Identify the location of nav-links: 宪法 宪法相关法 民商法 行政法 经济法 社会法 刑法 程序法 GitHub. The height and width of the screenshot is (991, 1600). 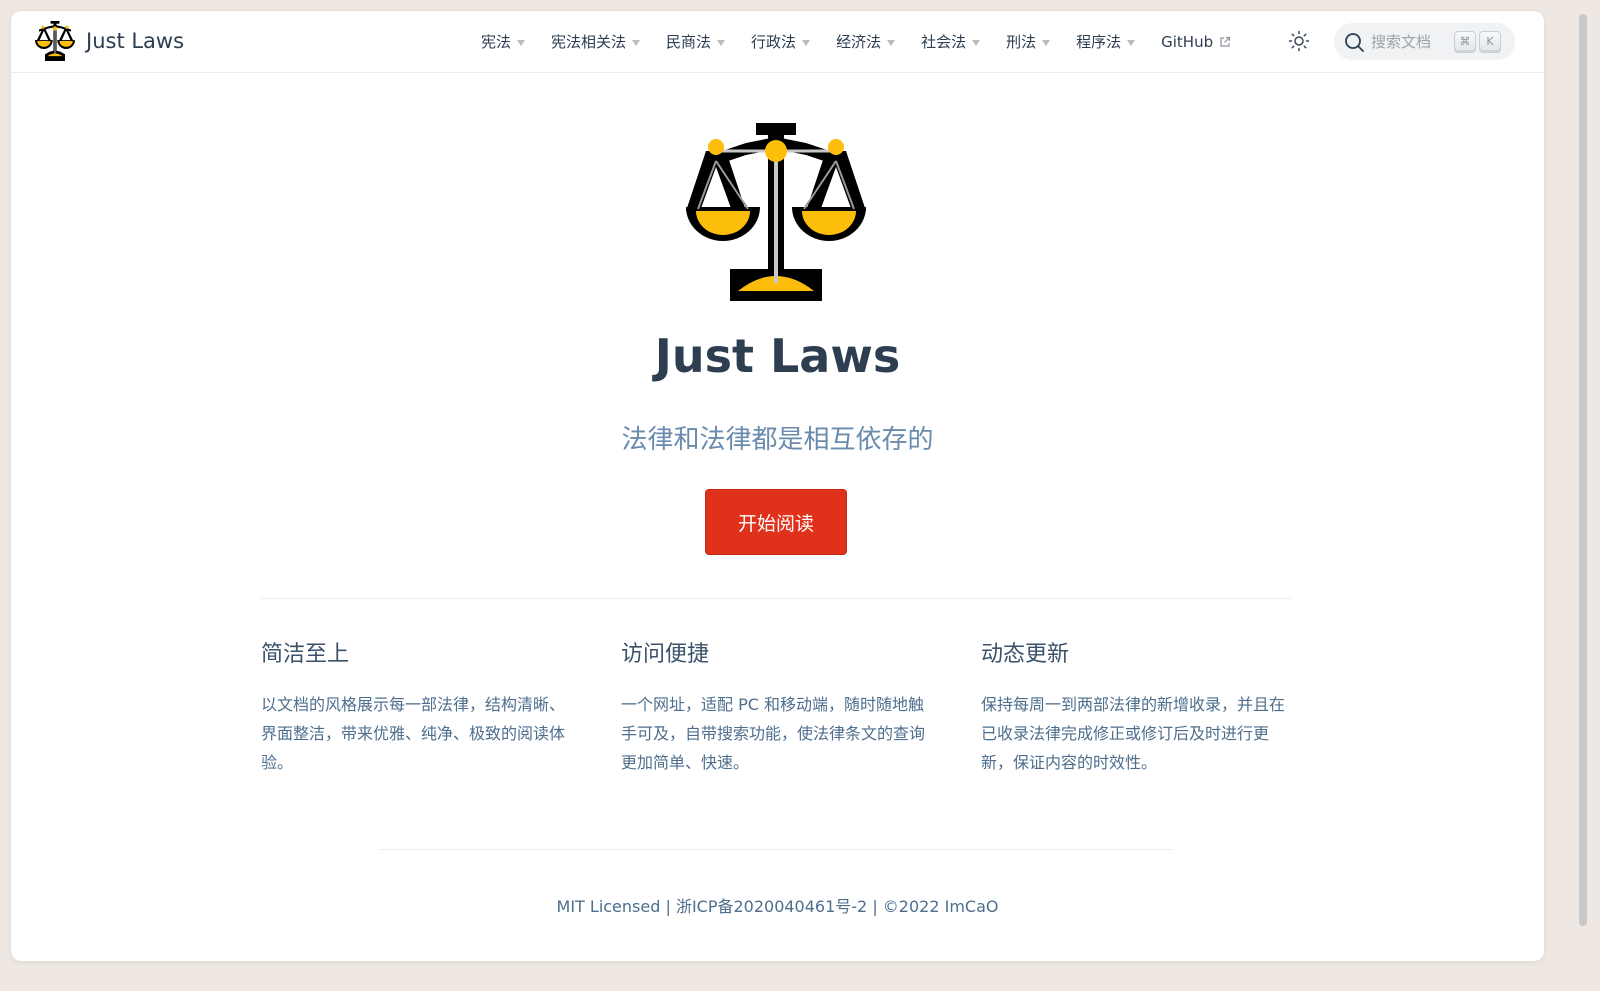
(869, 41).